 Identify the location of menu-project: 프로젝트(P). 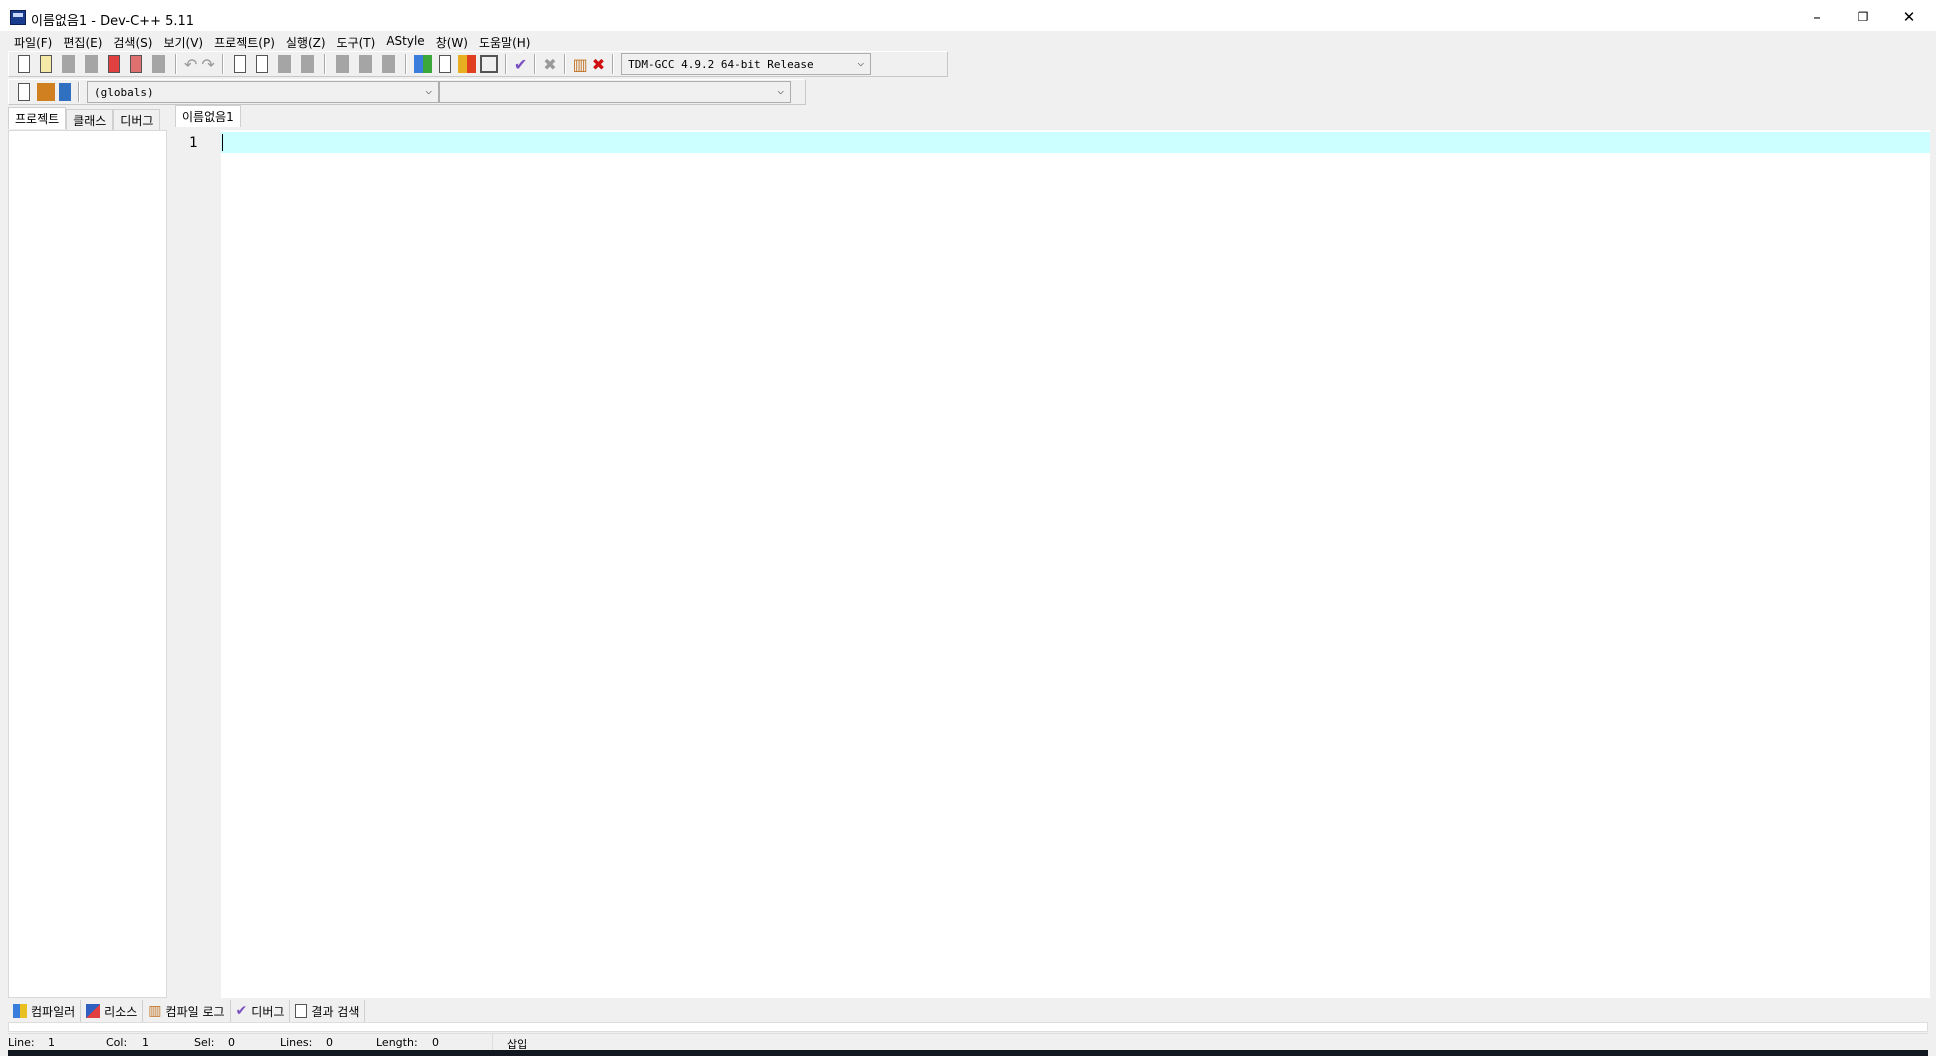
(246, 41).